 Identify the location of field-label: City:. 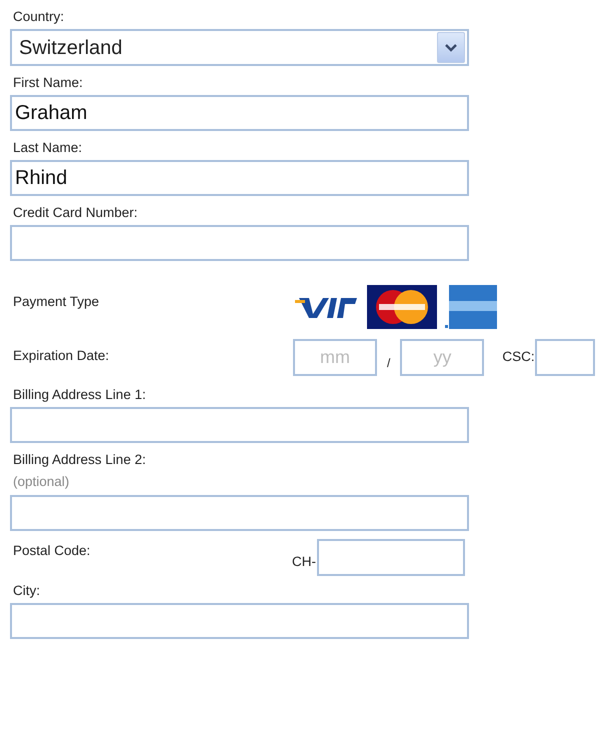
(27, 590).